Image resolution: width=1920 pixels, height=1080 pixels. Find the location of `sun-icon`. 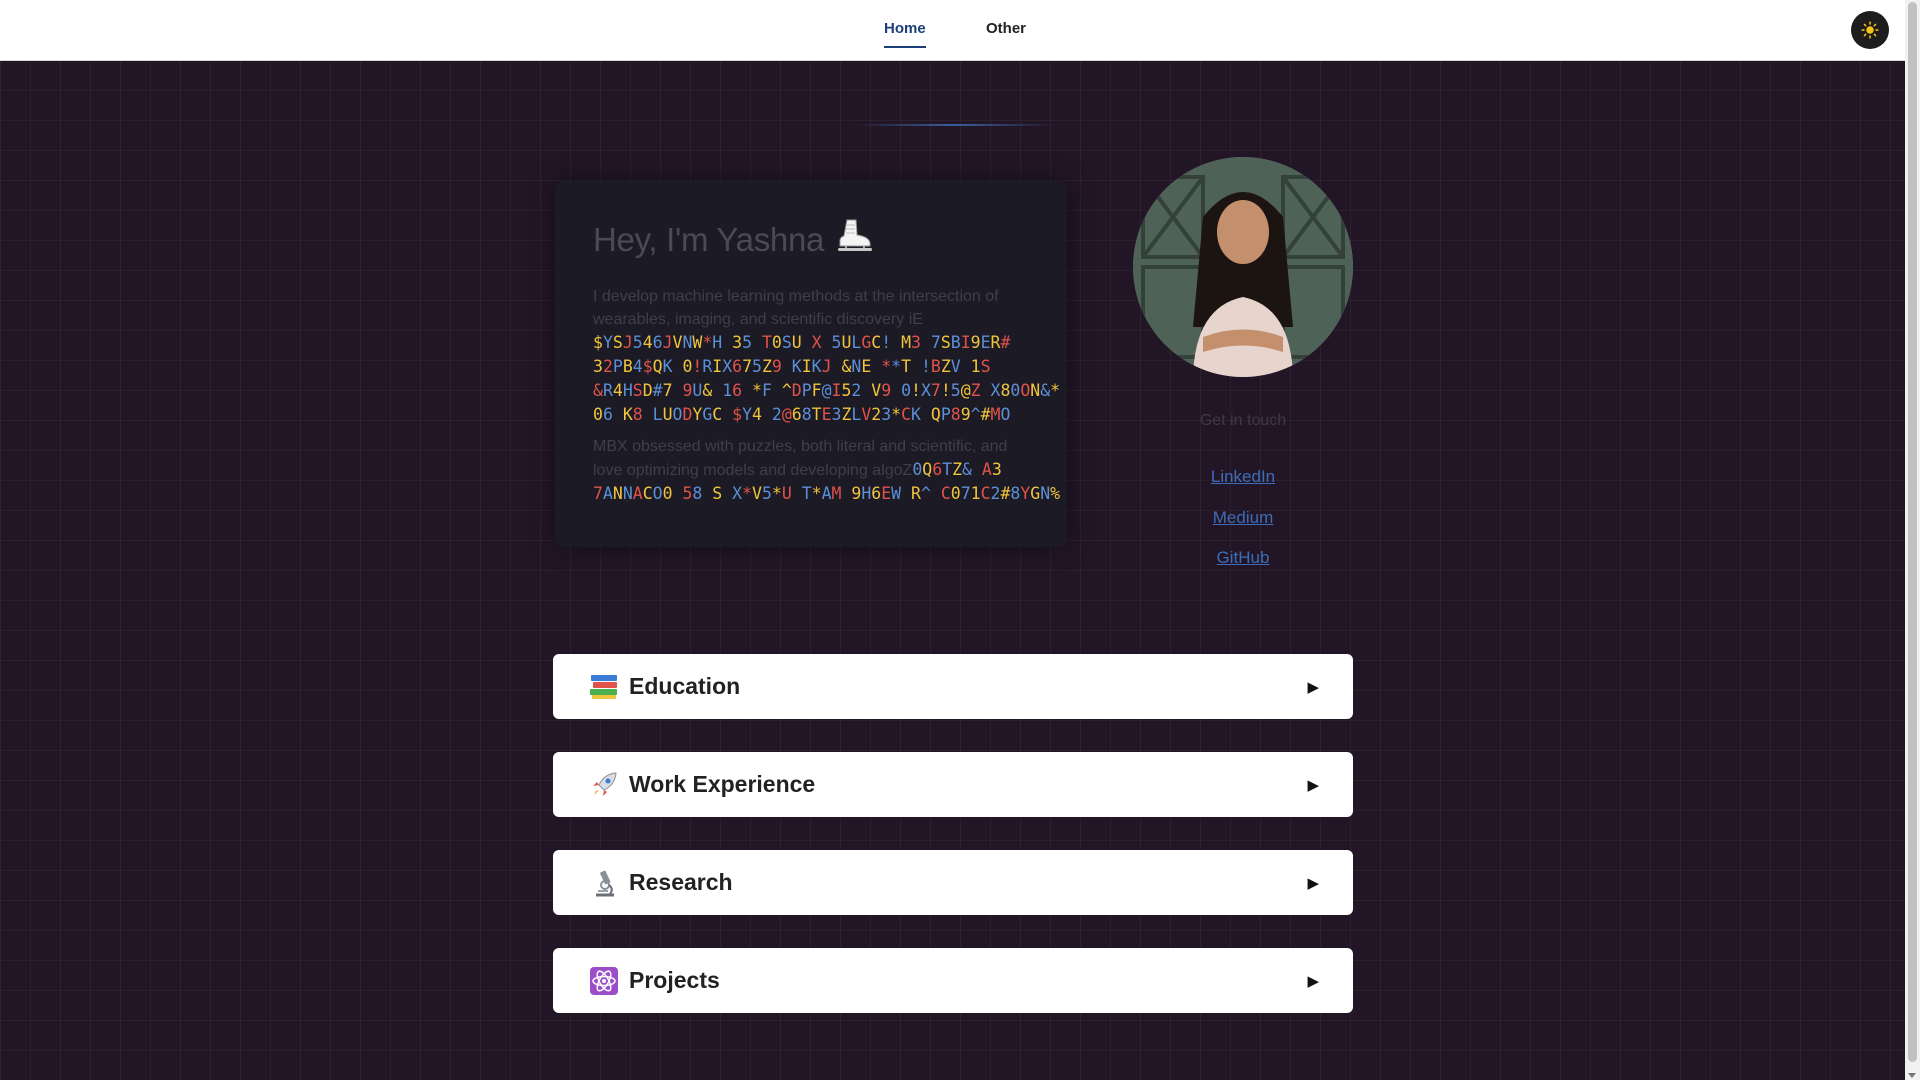

sun-icon is located at coordinates (1870, 30).